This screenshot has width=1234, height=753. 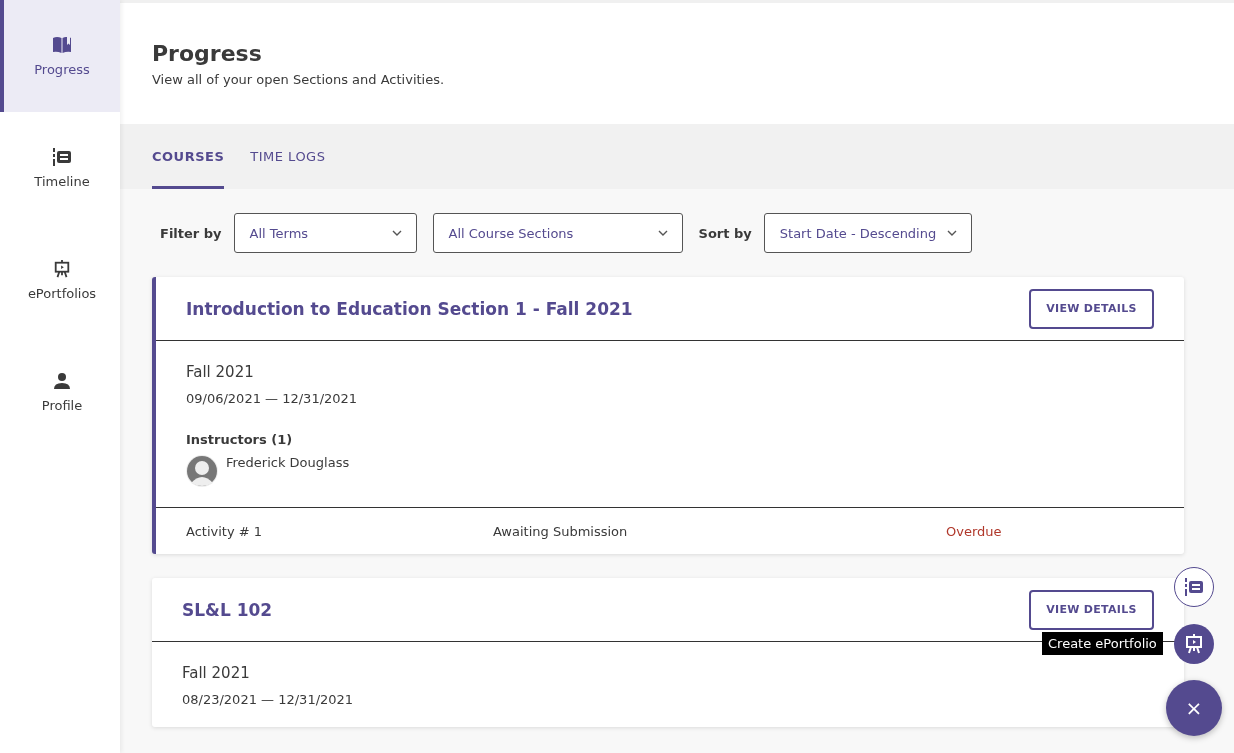 I want to click on nav-item: Timeline, so click(x=60, y=168).